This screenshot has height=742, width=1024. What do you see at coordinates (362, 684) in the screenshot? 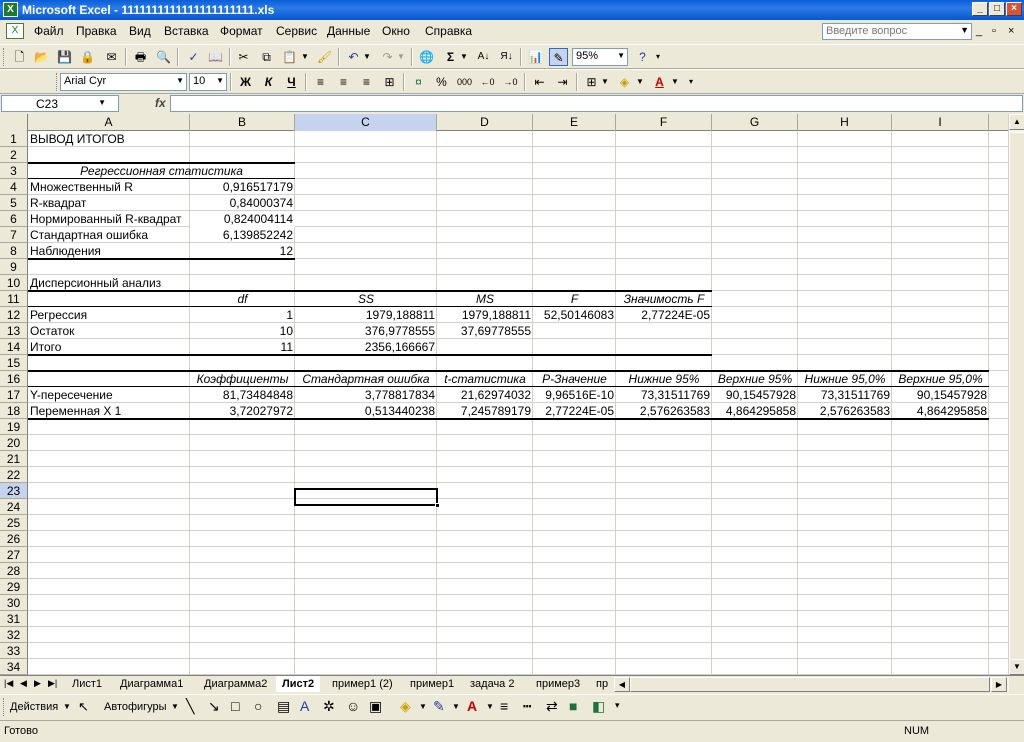
I see `sheet-tab-example1-2: пример1 (2)` at bounding box center [362, 684].